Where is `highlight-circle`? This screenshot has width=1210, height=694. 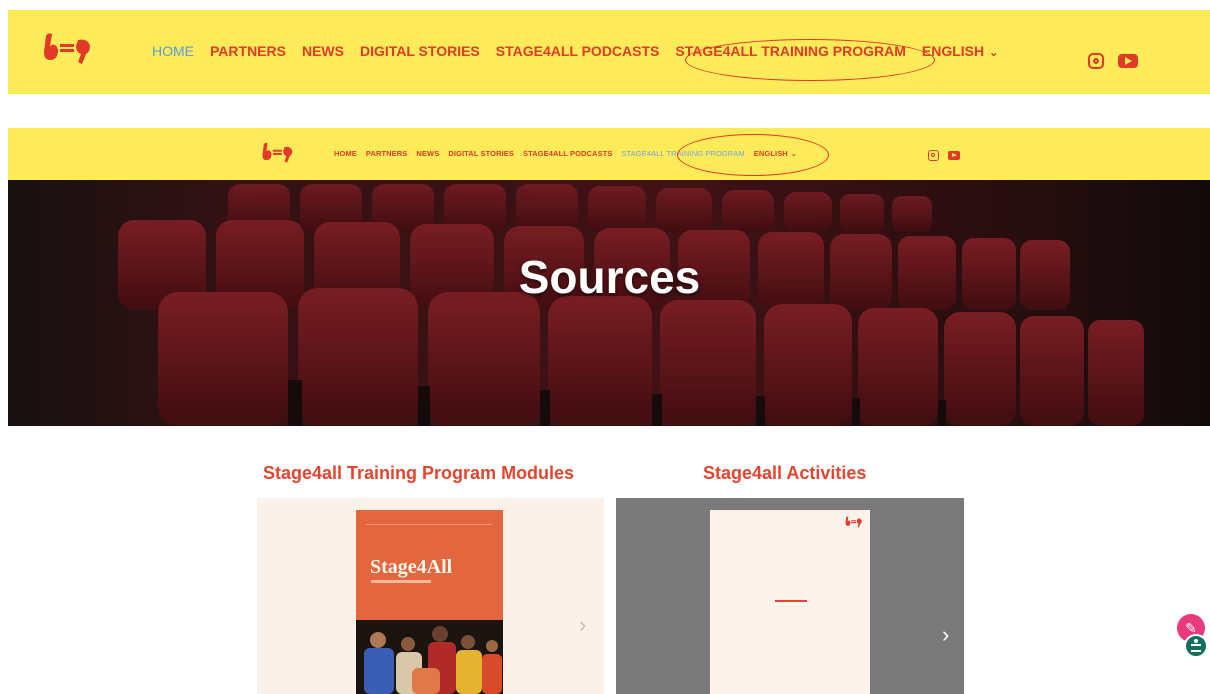
highlight-circle is located at coordinates (810, 60).